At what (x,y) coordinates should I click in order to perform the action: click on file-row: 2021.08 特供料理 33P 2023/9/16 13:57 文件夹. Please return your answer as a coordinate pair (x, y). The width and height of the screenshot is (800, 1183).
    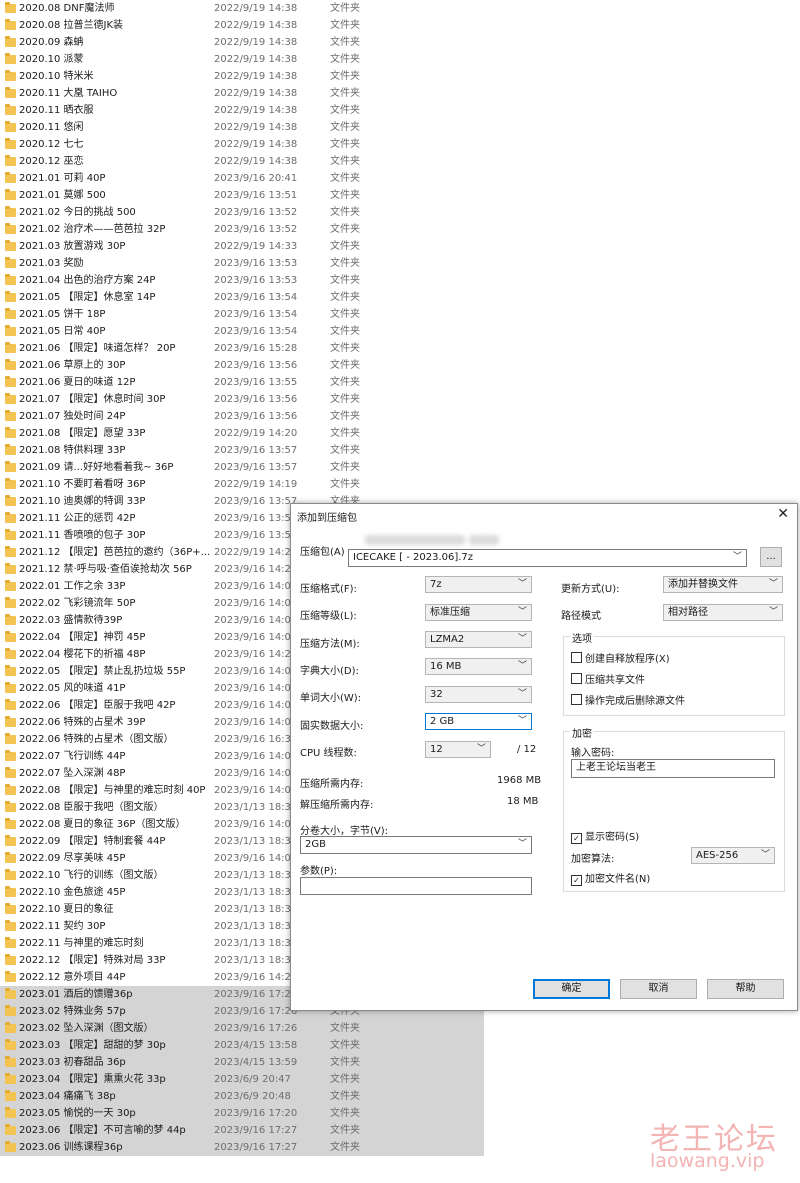
    Looking at the image, I should click on (242, 450).